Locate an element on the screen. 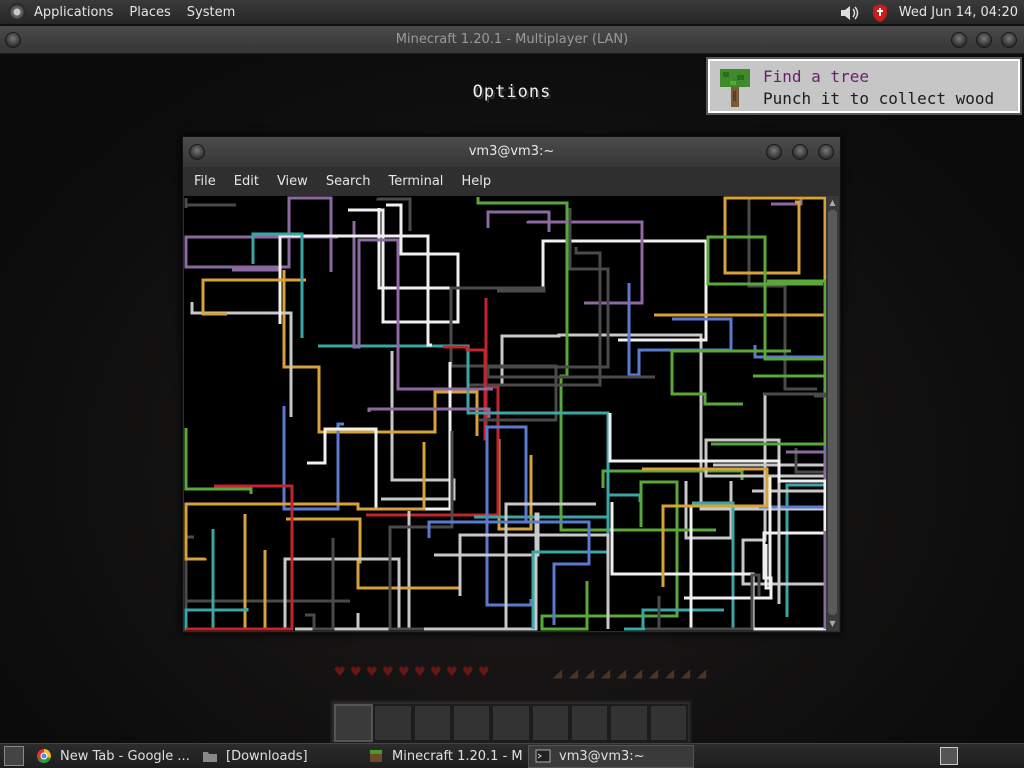 This screenshot has height=768, width=1024. terminal-menubar: File Edit View Search Terminal Help is located at coordinates (511, 181).